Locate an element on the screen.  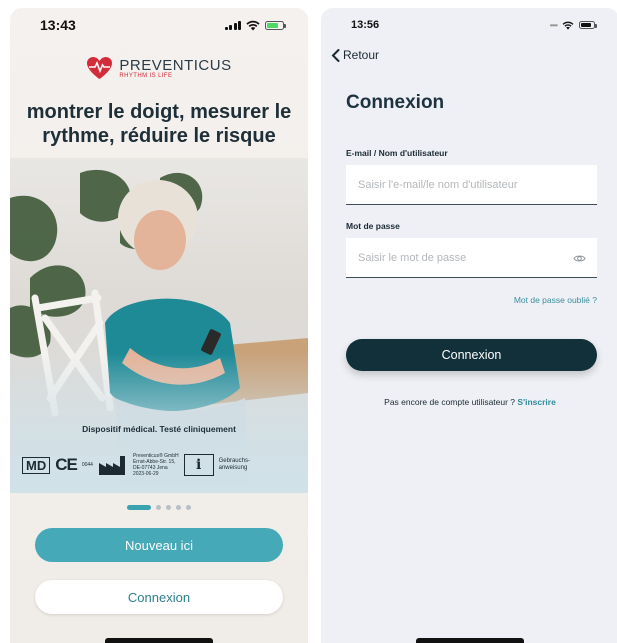
status-time: 13:43 is located at coordinates (58, 25).